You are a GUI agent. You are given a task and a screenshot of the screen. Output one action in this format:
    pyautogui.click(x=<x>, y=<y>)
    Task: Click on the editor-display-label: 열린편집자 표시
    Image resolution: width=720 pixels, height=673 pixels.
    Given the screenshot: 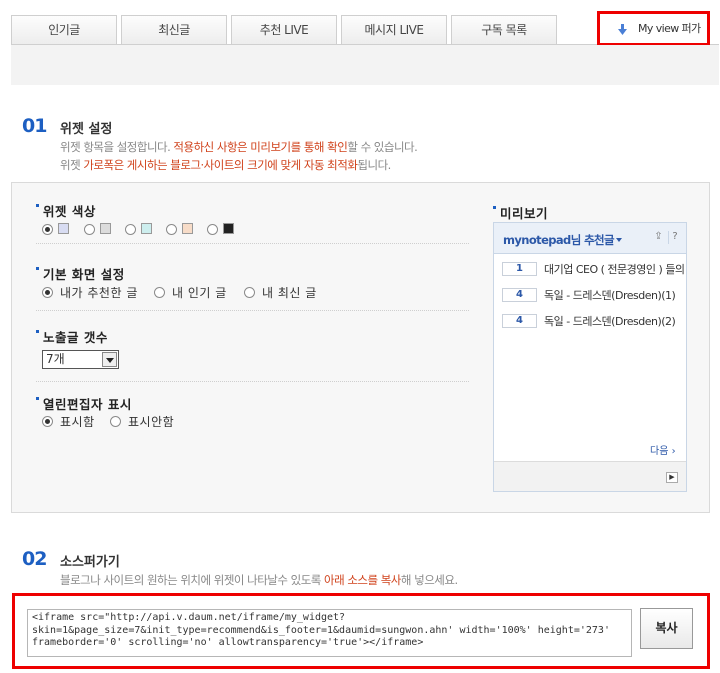 What is the action you would take?
    pyautogui.click(x=84, y=403)
    